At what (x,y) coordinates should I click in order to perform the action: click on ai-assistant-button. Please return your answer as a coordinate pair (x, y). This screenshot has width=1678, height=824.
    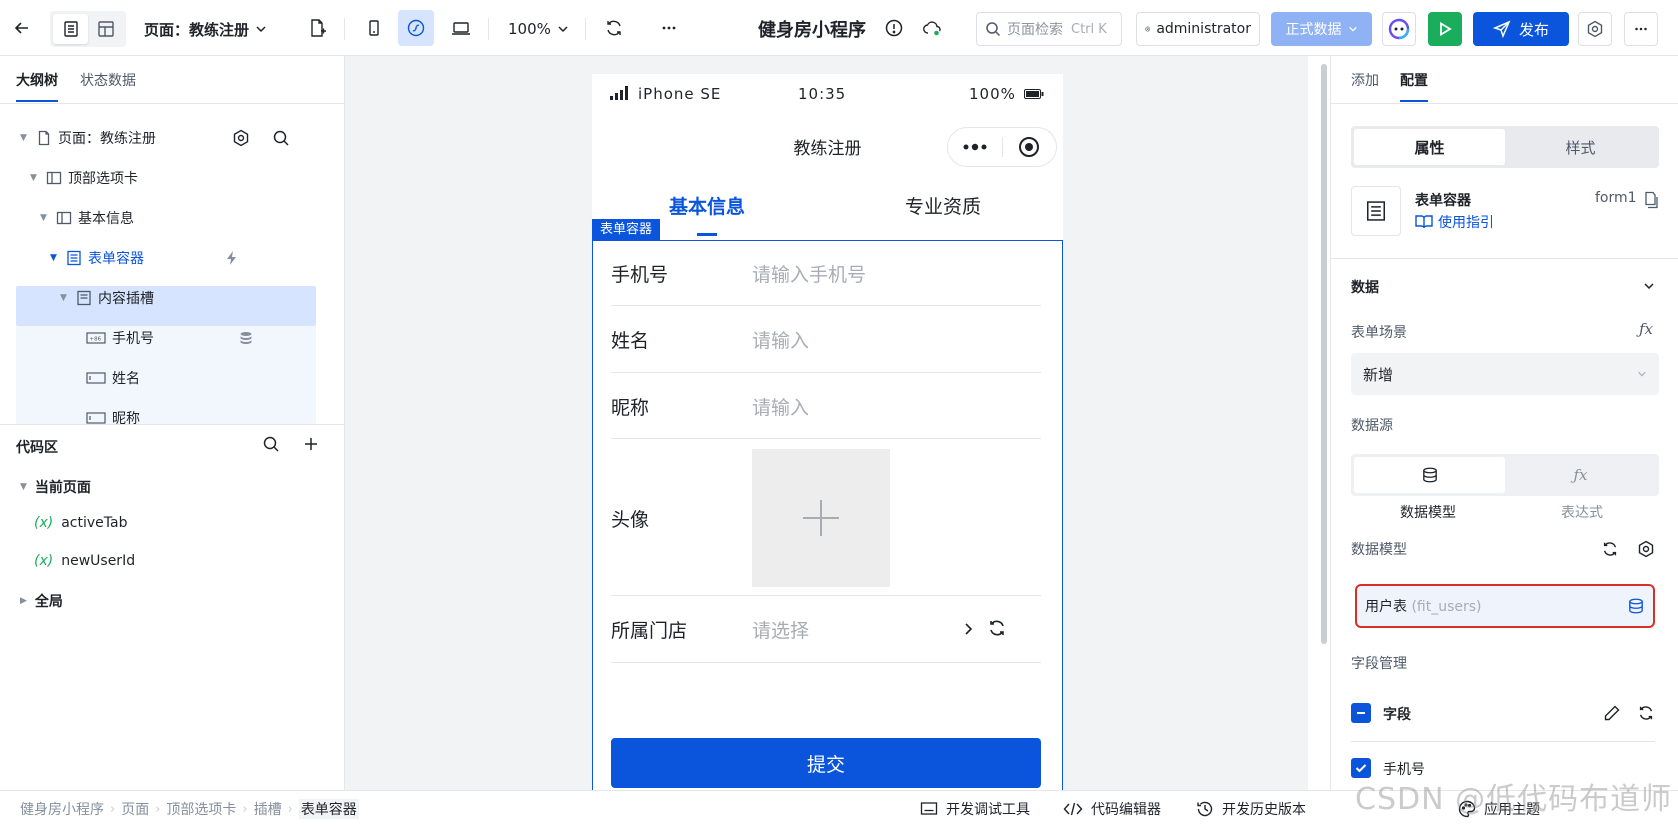
    Looking at the image, I should click on (1399, 29).